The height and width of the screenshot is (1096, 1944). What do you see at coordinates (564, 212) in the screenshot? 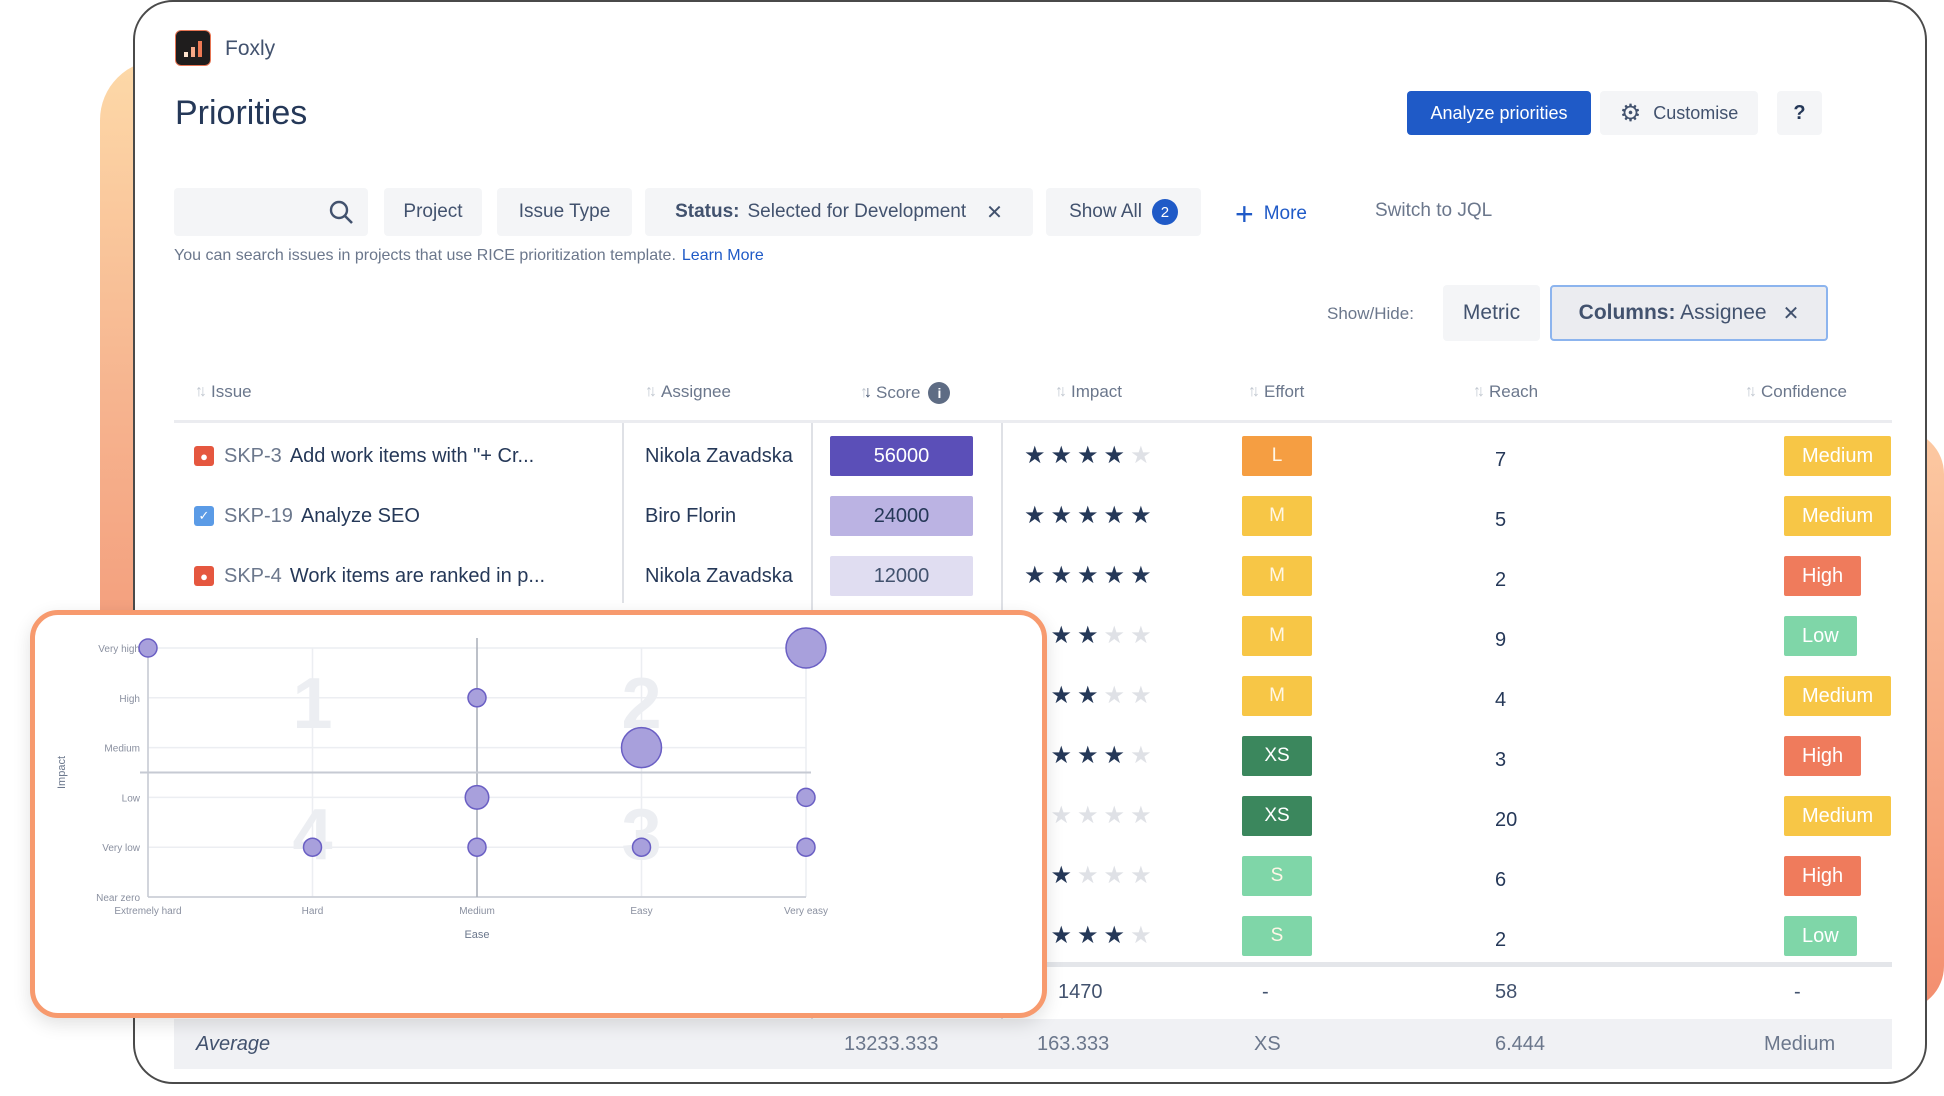
I see `issue-type-filter: Issue Type` at bounding box center [564, 212].